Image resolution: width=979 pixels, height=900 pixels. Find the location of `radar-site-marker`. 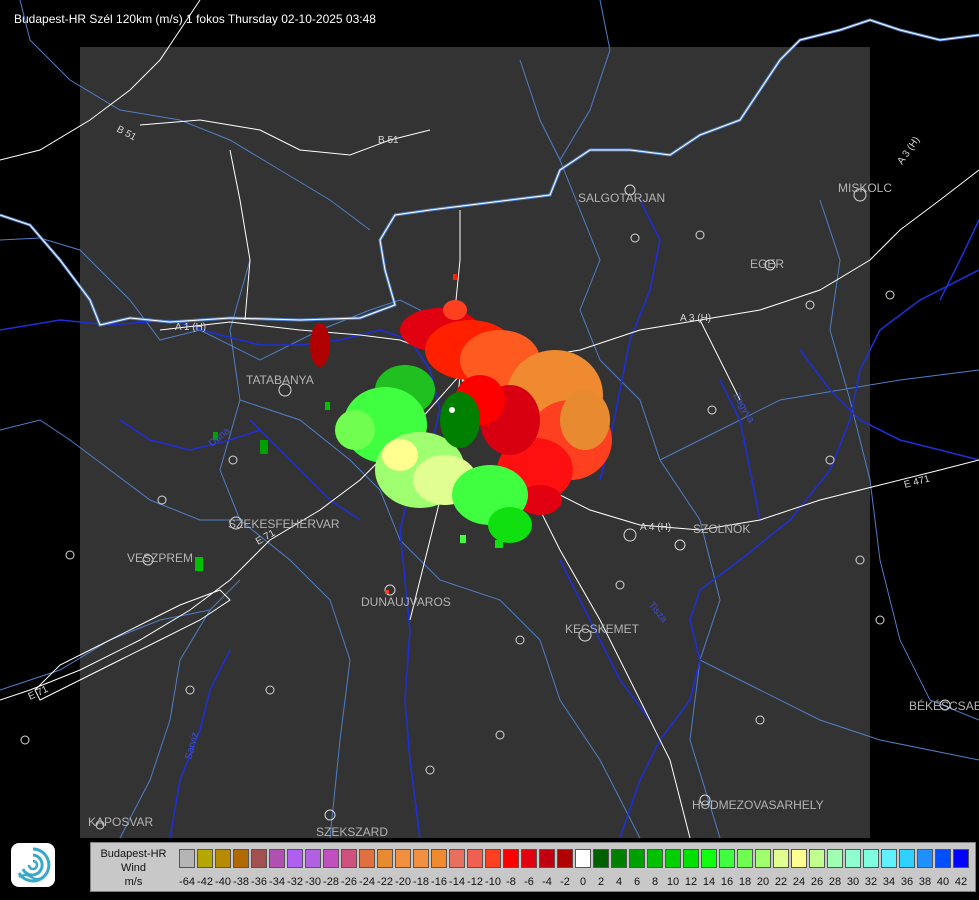

radar-site-marker is located at coordinates (452, 410).